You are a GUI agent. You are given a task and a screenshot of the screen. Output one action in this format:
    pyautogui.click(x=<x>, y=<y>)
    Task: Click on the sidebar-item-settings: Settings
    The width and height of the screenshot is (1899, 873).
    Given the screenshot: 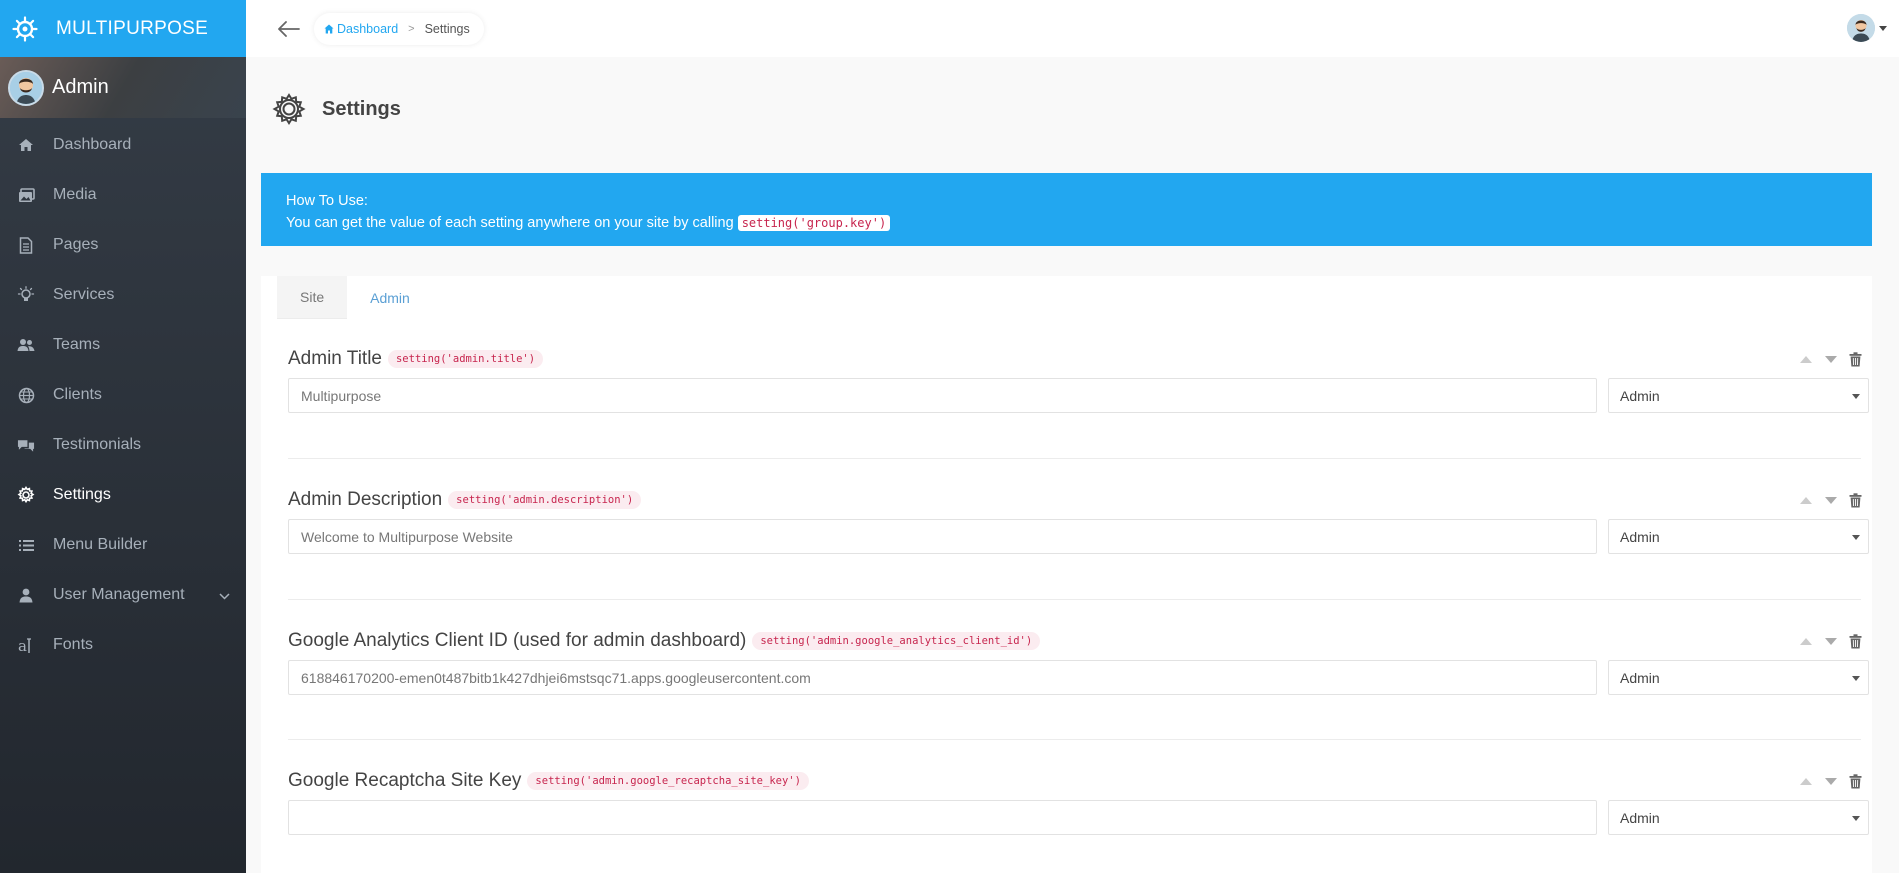 What is the action you would take?
    pyautogui.click(x=123, y=495)
    